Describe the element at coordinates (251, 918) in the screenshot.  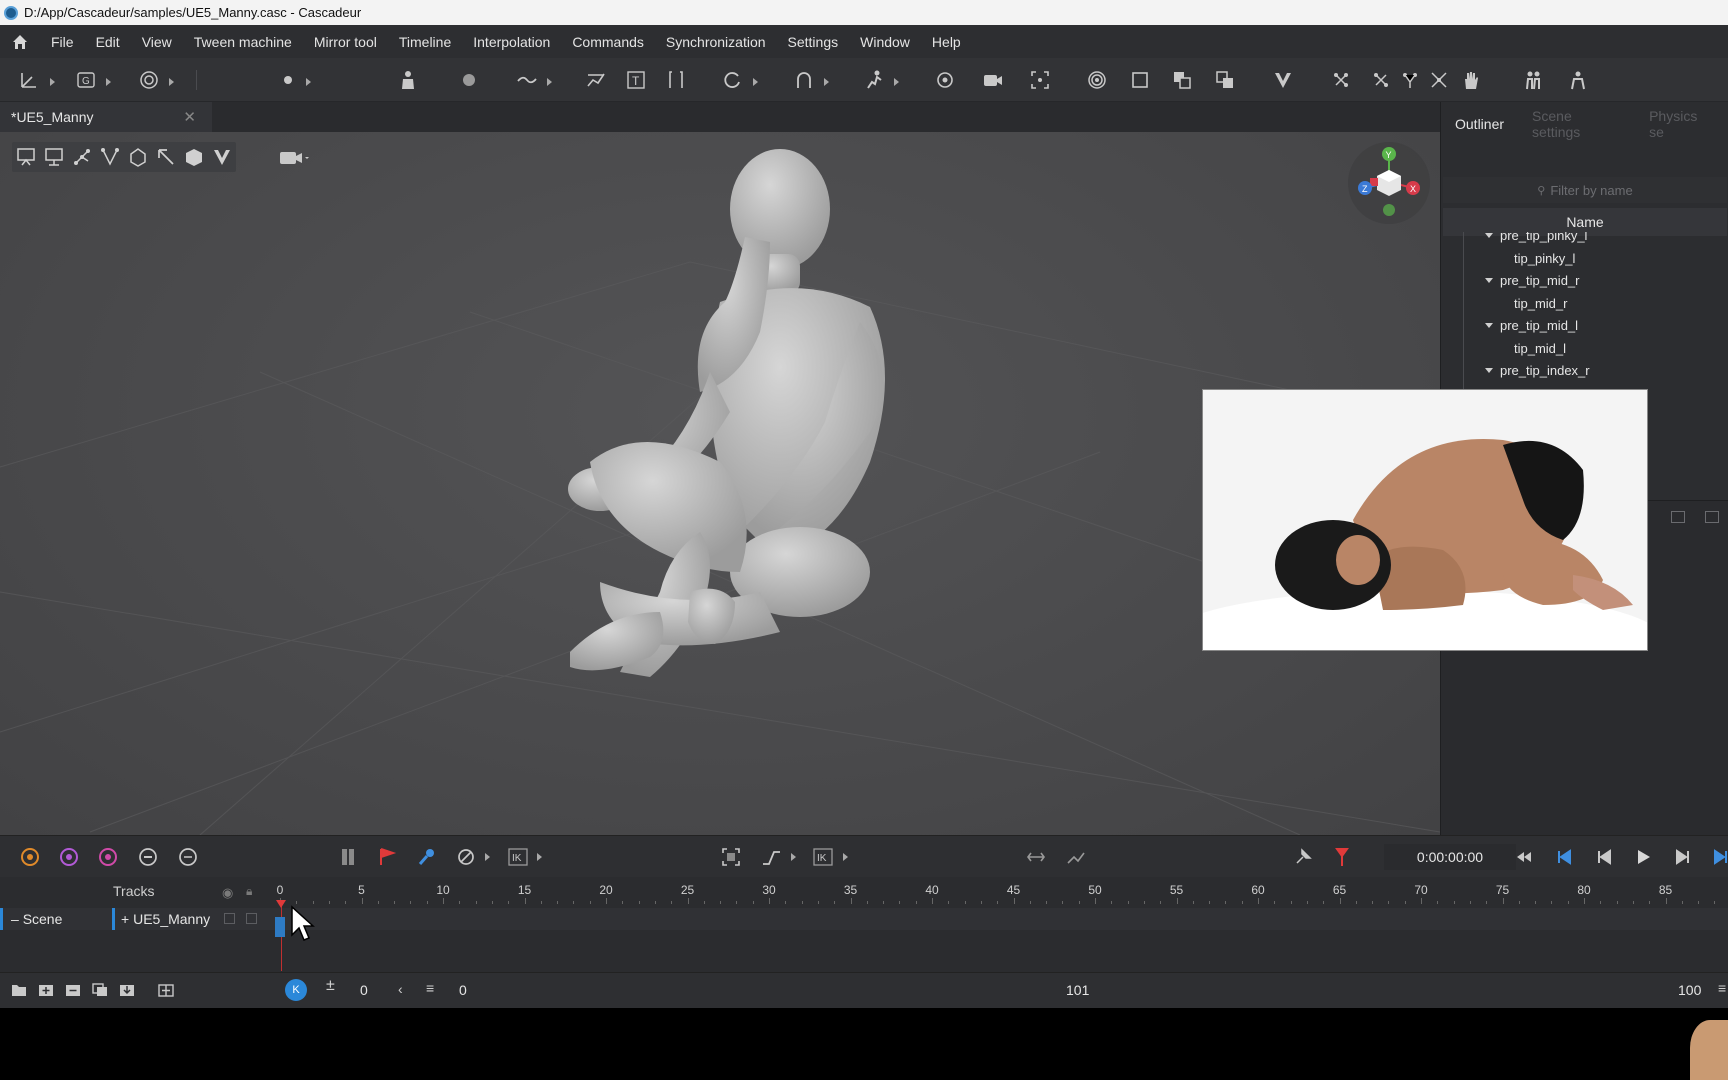
I see `track-lock-checkbox` at that location.